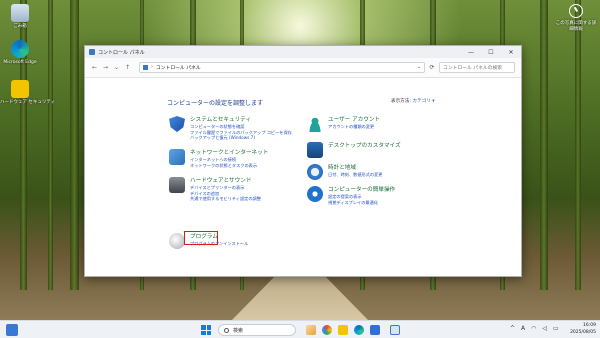 The width and height of the screenshot is (600, 338). What do you see at coordinates (177, 185) in the screenshot?
I see `printer-icon` at bounding box center [177, 185].